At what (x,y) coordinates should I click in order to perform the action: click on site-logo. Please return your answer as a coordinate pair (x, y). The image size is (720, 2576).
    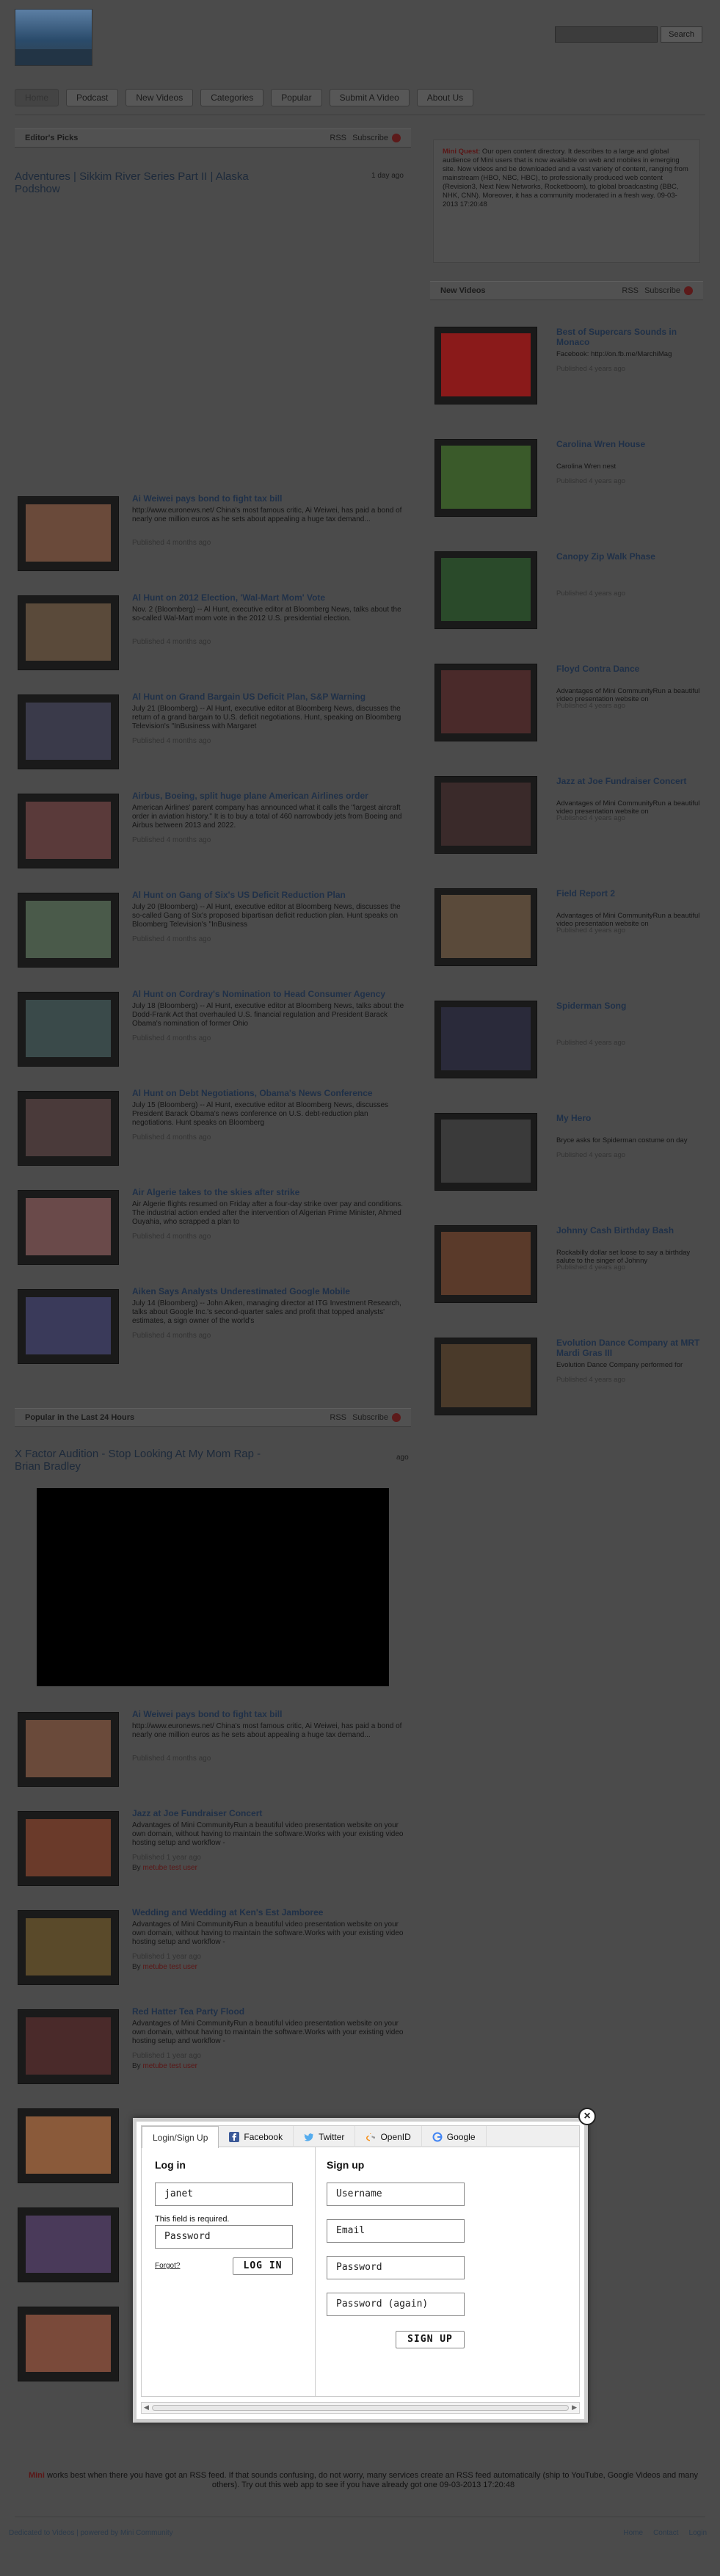
    Looking at the image, I should click on (53, 38).